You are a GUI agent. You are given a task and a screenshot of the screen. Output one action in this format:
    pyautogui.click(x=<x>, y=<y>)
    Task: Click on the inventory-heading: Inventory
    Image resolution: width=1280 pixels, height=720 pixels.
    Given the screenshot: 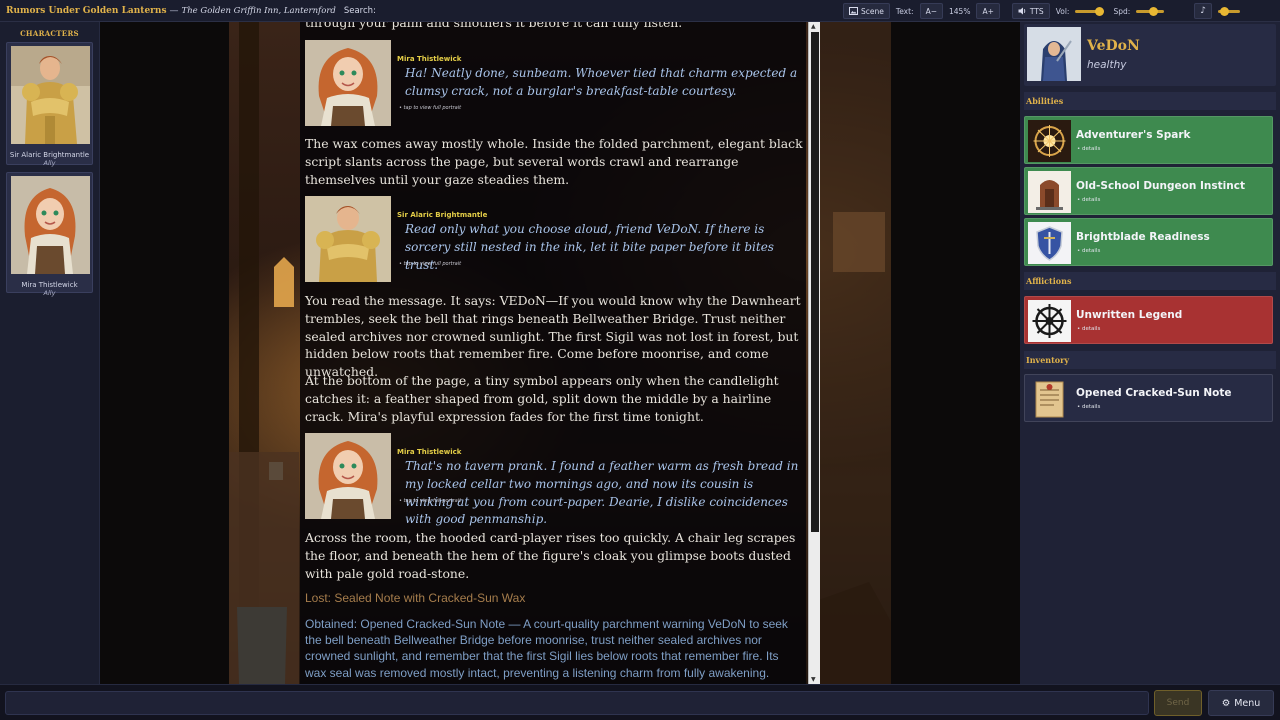 What is the action you would take?
    pyautogui.click(x=1150, y=360)
    